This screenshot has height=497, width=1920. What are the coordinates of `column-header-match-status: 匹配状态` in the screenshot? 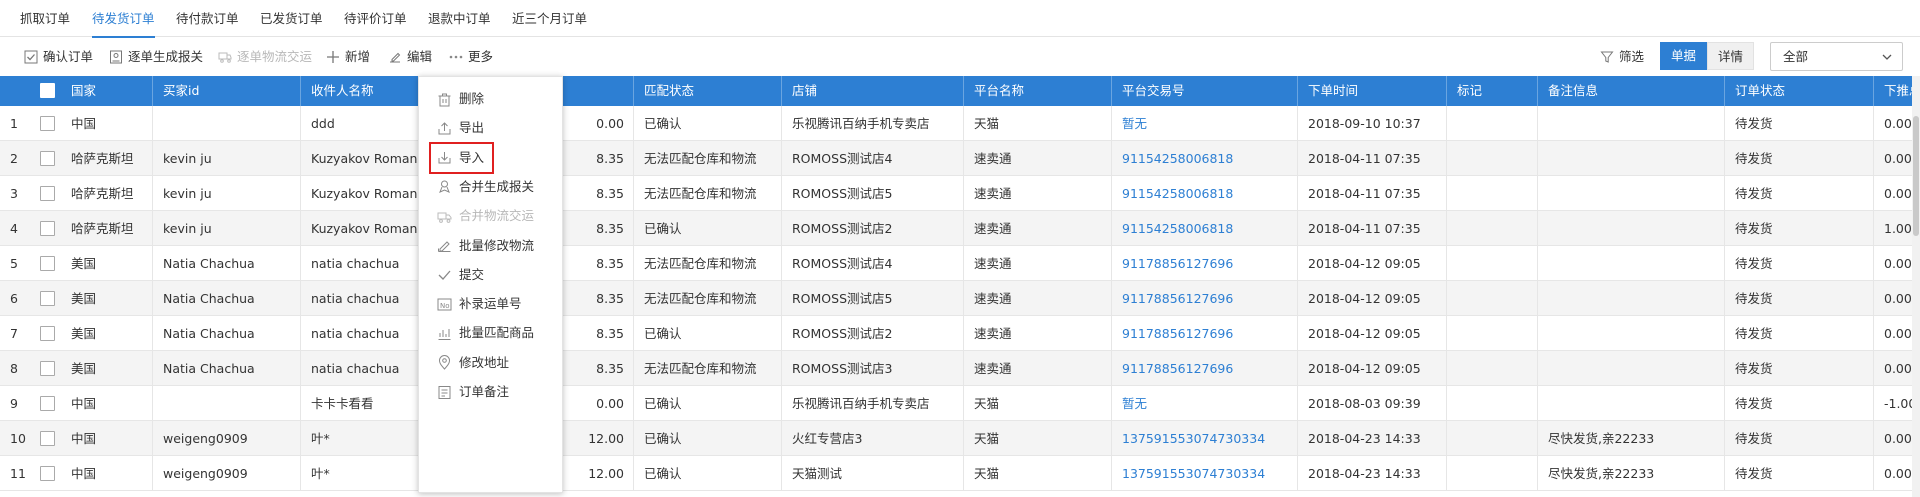 It's located at (708, 91).